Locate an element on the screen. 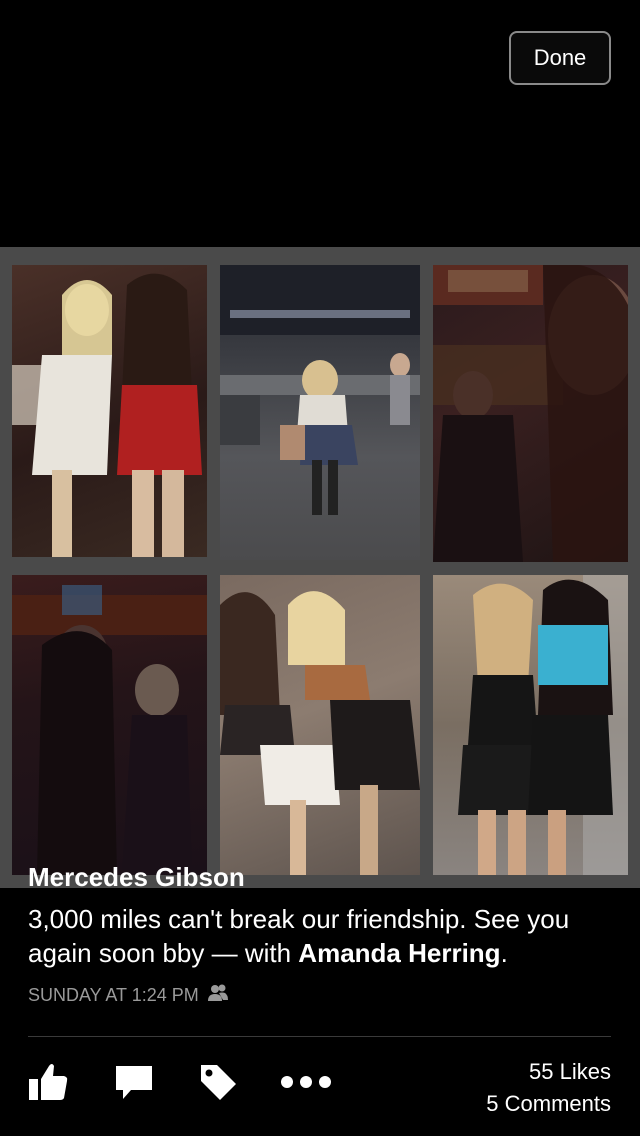  comments-count: 5 Comments is located at coordinates (548, 1104).